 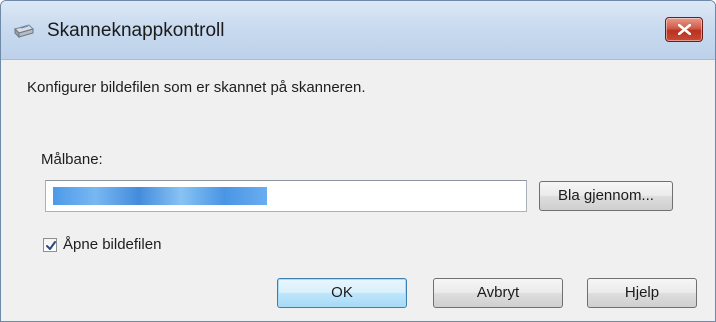 I want to click on cancel-button: Avbryt, so click(x=498, y=293).